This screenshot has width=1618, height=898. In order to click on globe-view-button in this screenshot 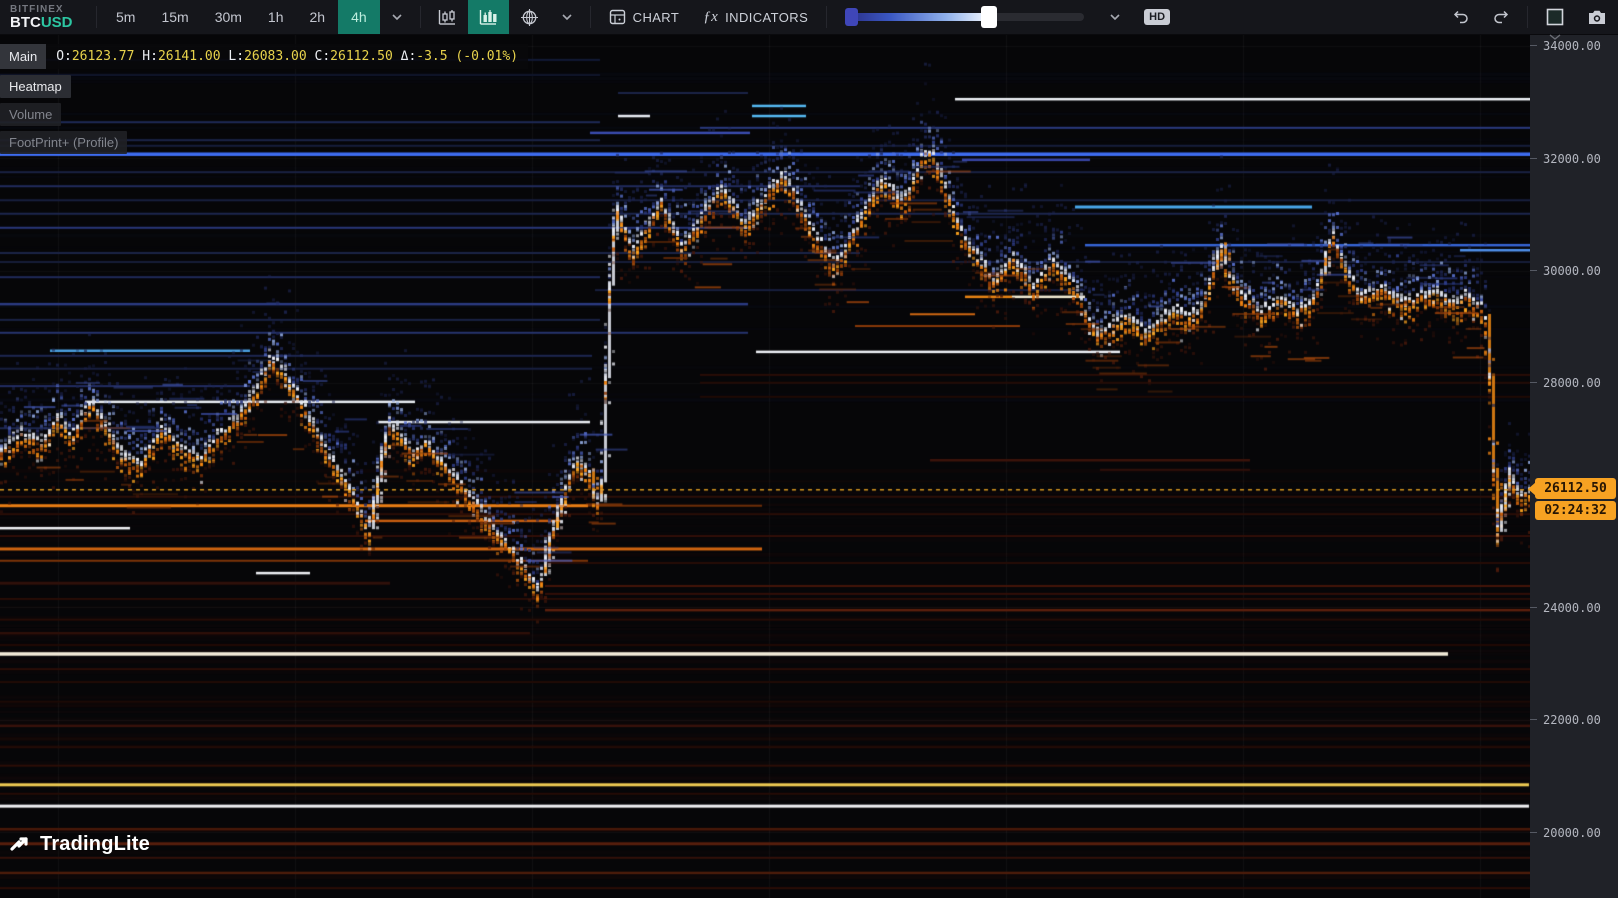, I will do `click(529, 17)`.